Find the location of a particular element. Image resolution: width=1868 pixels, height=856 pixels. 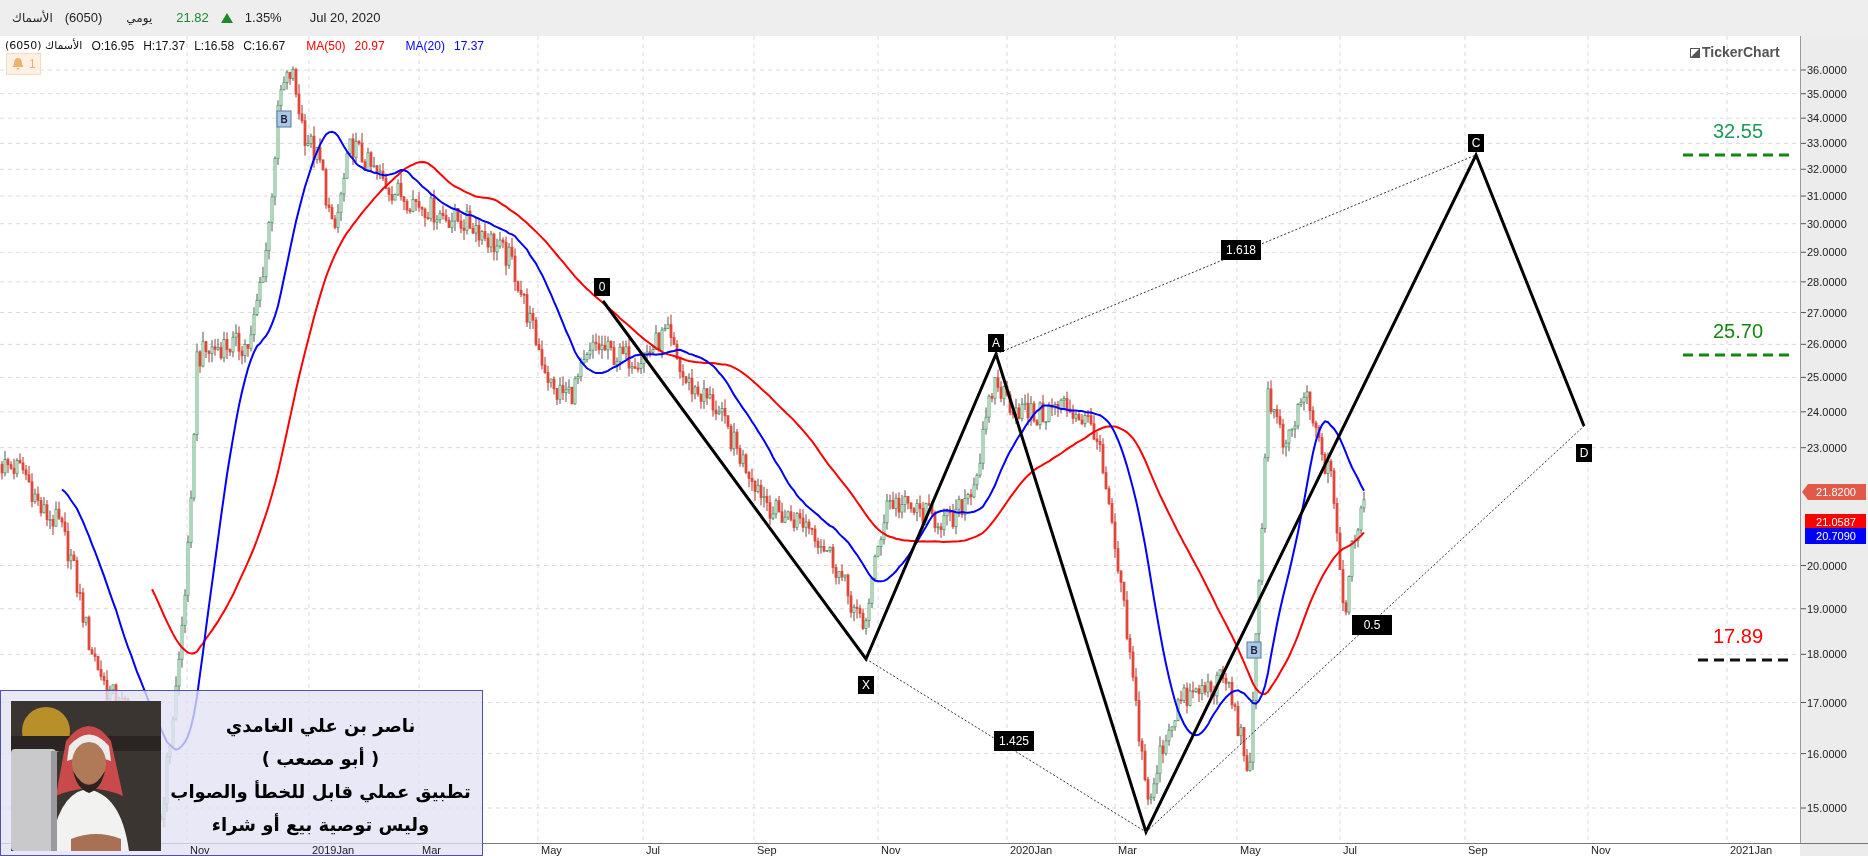

y-axis-label: 26.0000 is located at coordinates (1823, 344).